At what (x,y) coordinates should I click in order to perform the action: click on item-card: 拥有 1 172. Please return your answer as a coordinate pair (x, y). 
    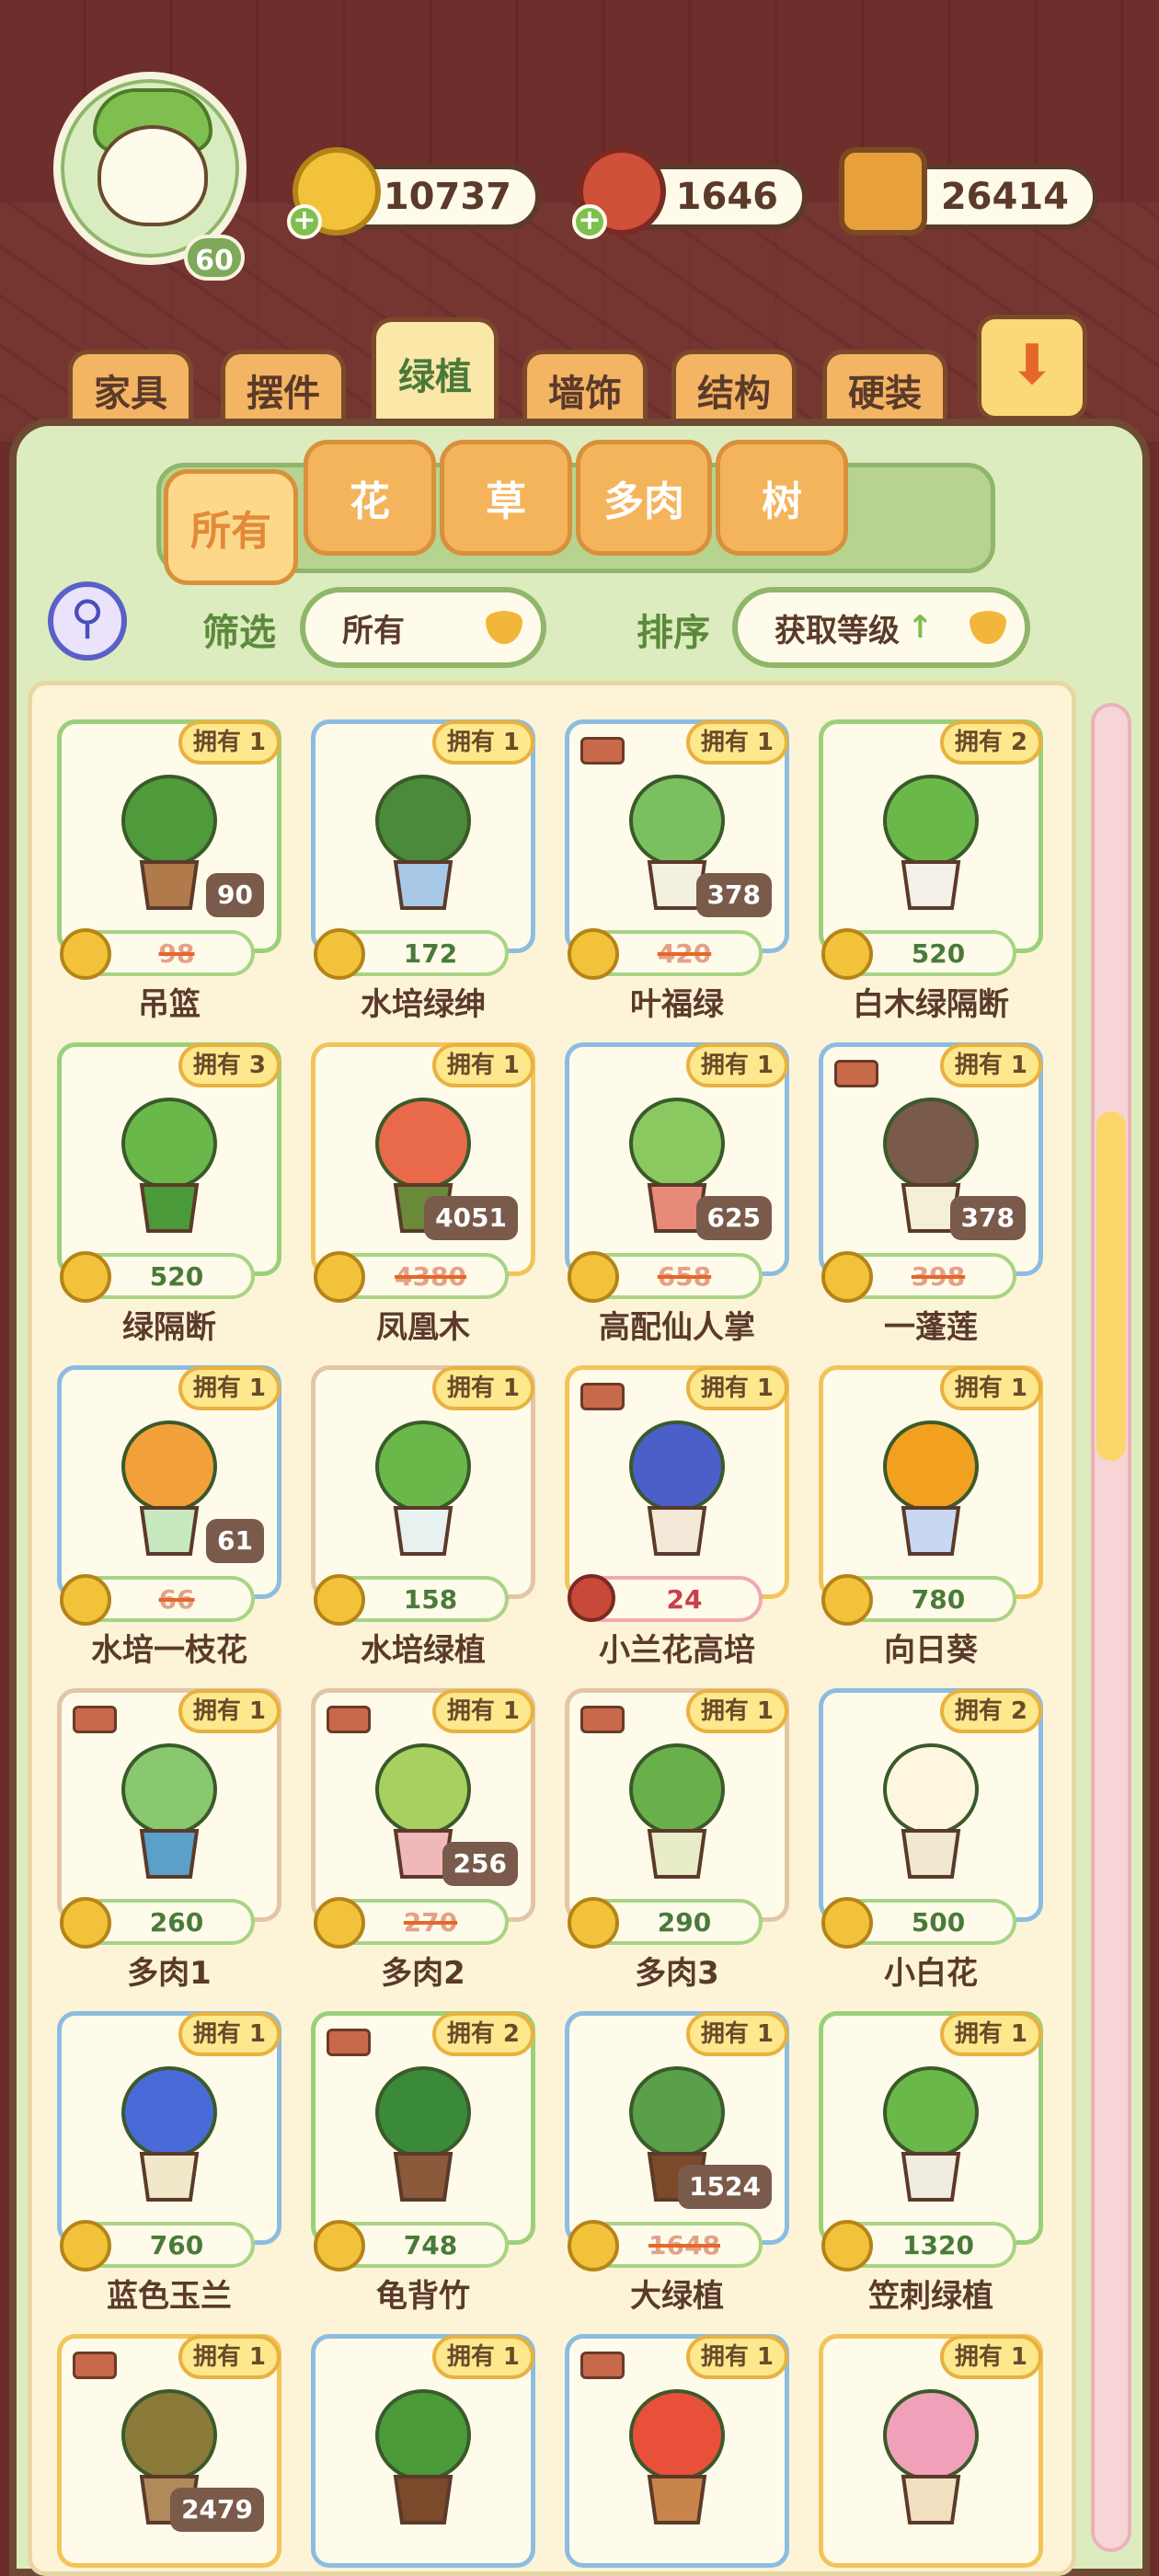
    Looking at the image, I should click on (423, 849).